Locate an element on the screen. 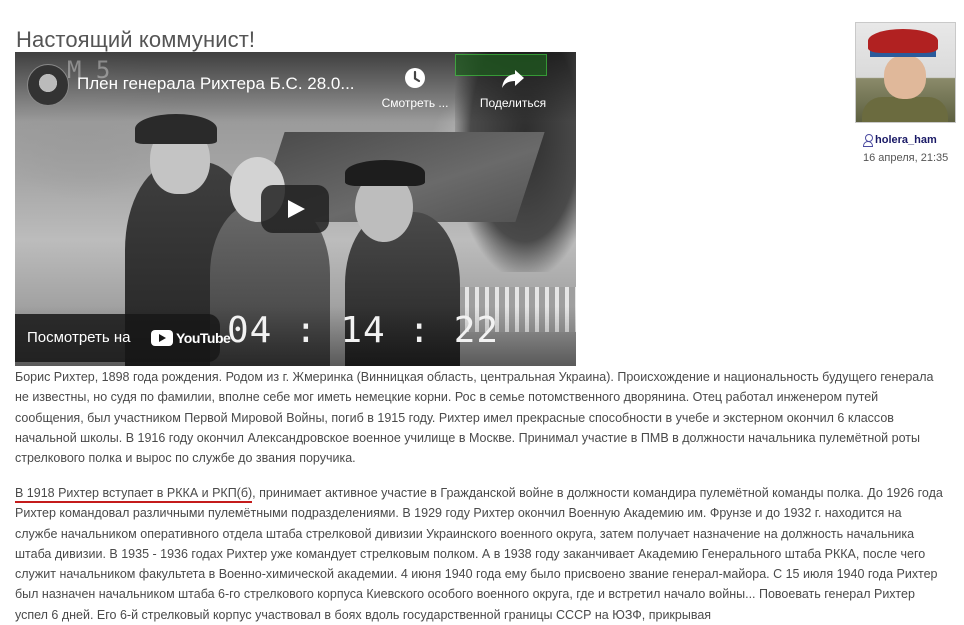 The image size is (964, 625). play-button is located at coordinates (295, 209).